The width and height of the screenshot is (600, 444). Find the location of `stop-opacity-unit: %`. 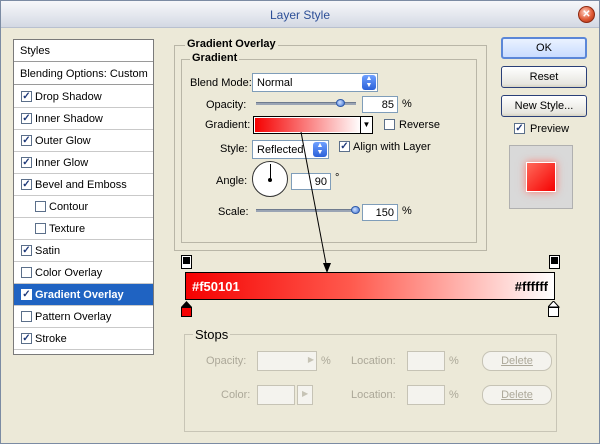

stop-opacity-unit: % is located at coordinates (326, 361).